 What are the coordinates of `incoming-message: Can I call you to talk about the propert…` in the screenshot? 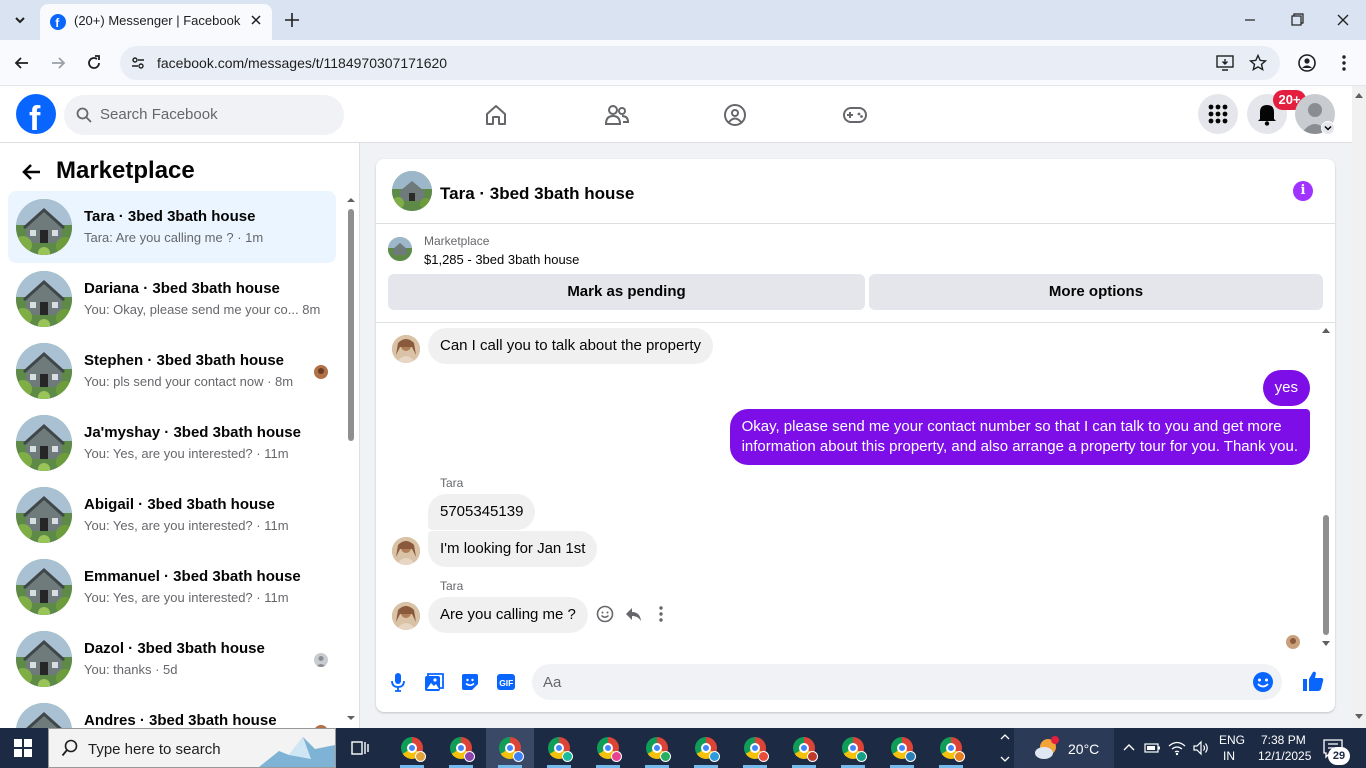 It's located at (570, 346).